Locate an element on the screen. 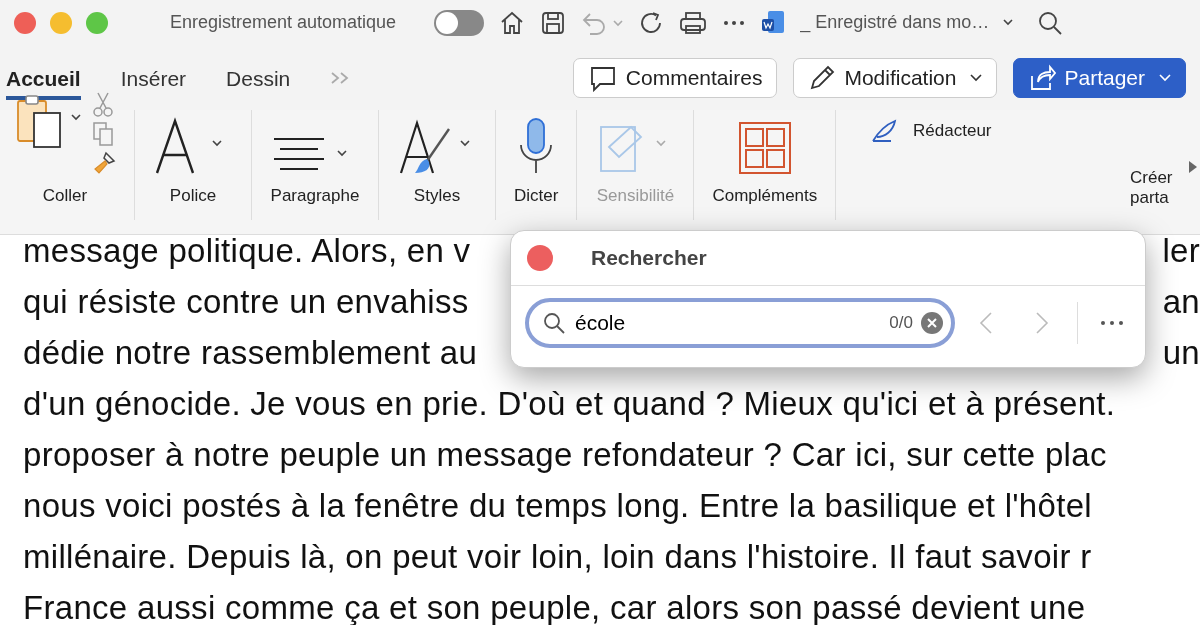  editing-button: Modification is located at coordinates (895, 77).